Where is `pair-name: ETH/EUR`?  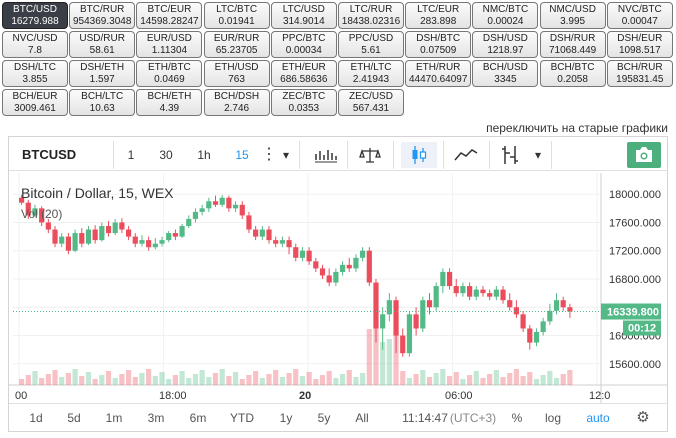 pair-name: ETH/EUR is located at coordinates (303, 67).